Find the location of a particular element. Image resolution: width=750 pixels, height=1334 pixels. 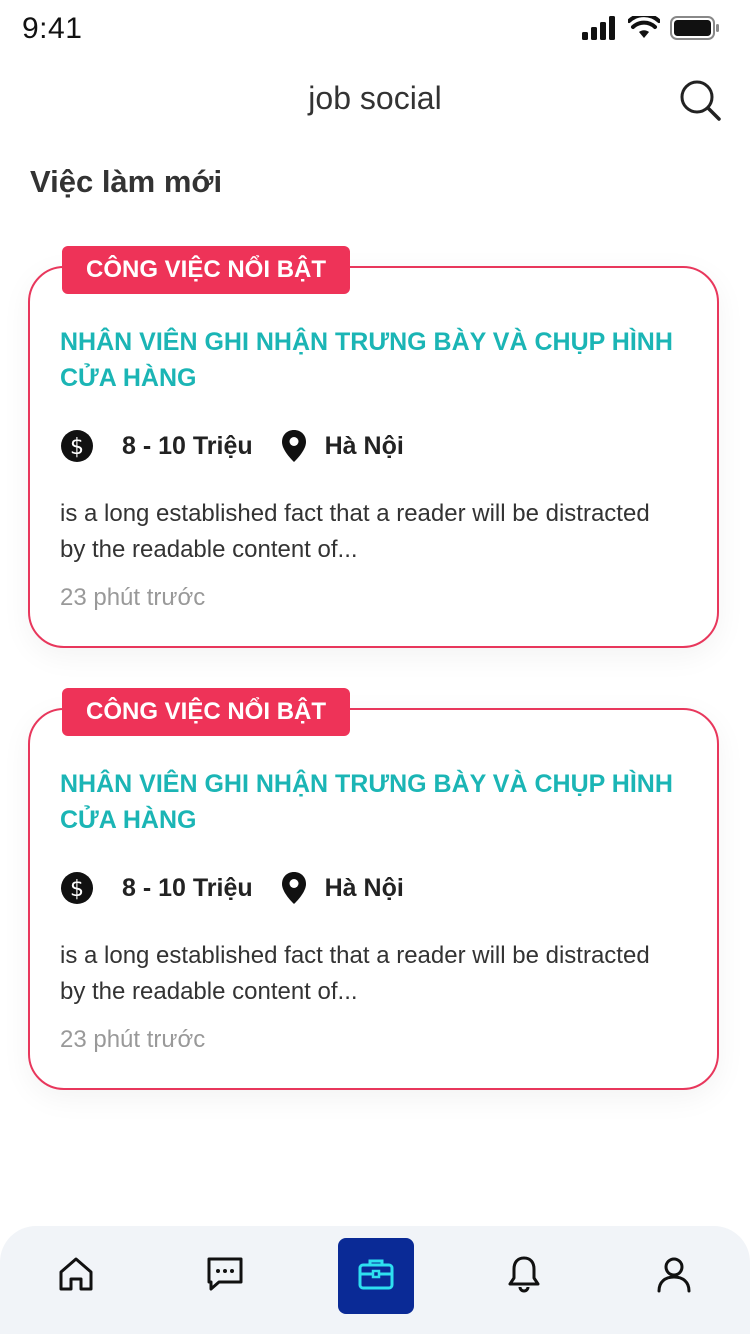

search-button is located at coordinates (700, 102).